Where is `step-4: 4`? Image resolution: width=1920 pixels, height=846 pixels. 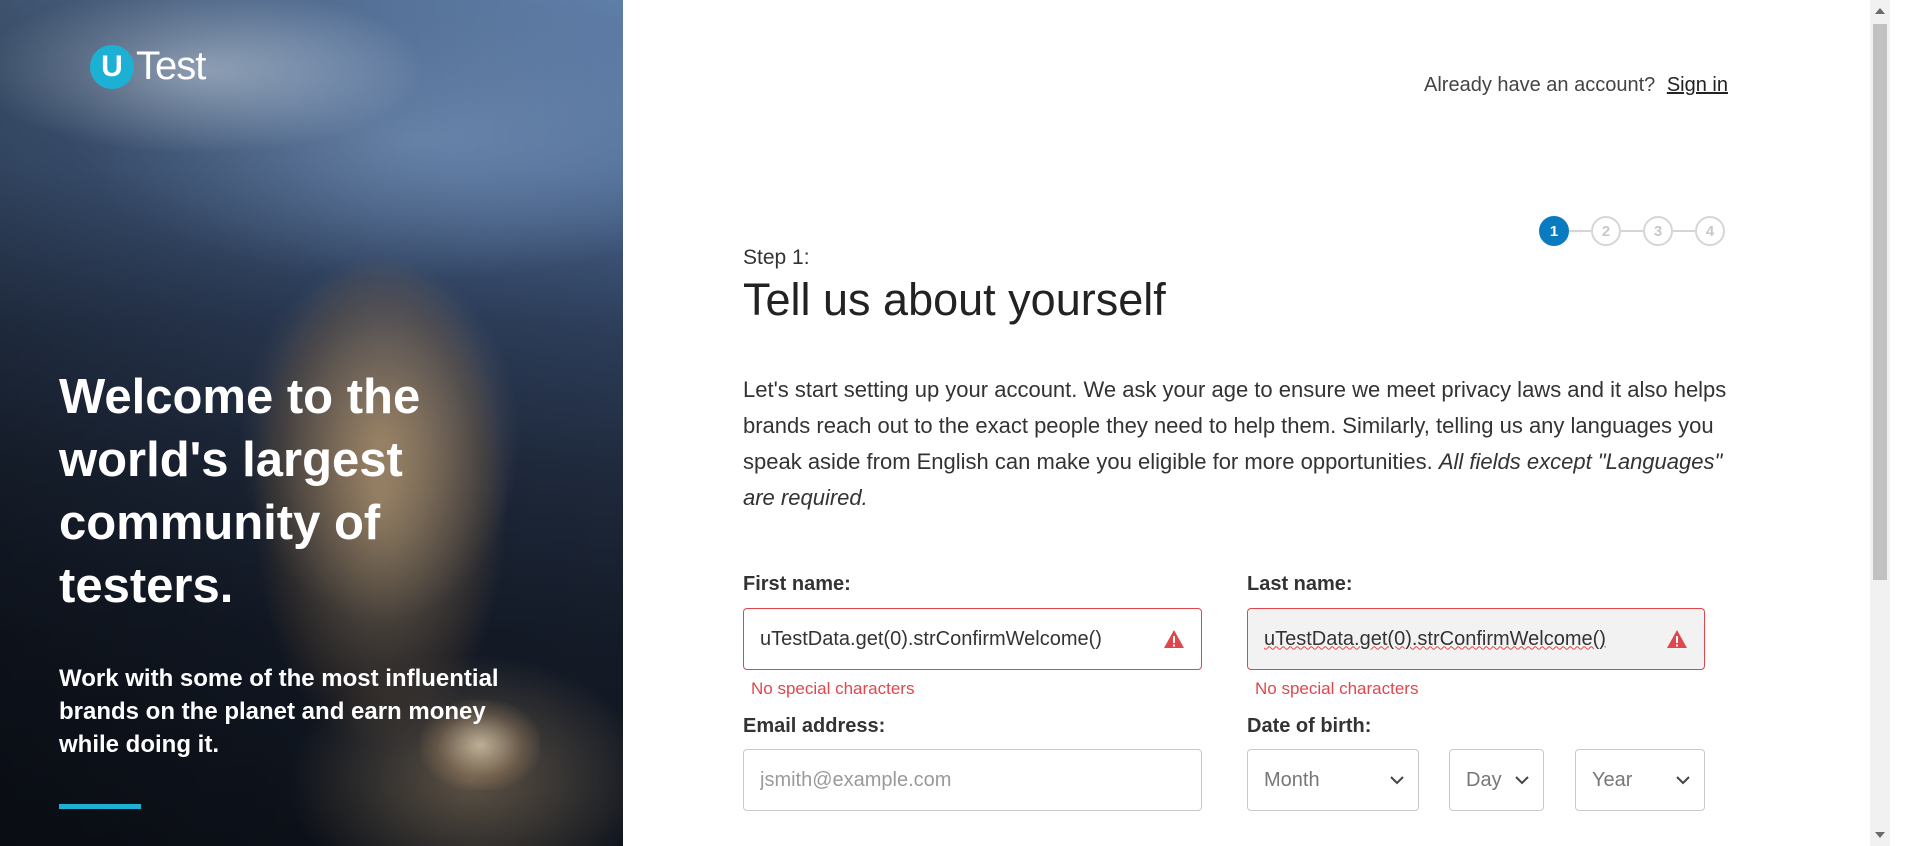
step-4: 4 is located at coordinates (1710, 231).